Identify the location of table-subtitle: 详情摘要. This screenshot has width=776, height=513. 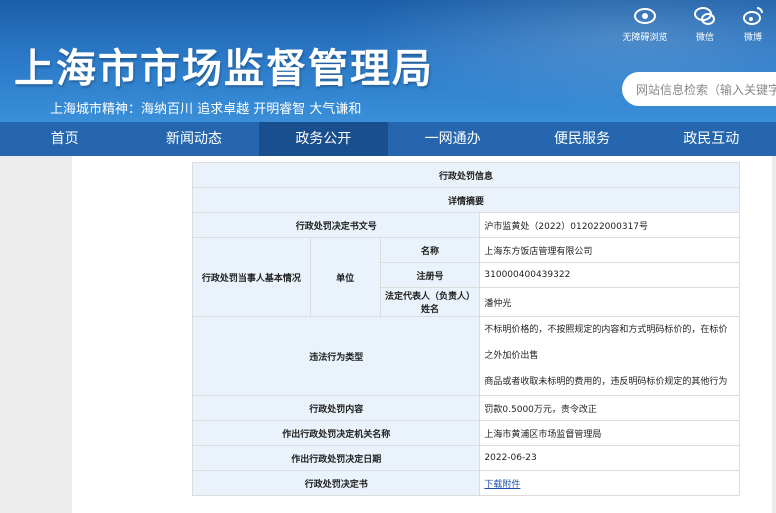
(466, 200).